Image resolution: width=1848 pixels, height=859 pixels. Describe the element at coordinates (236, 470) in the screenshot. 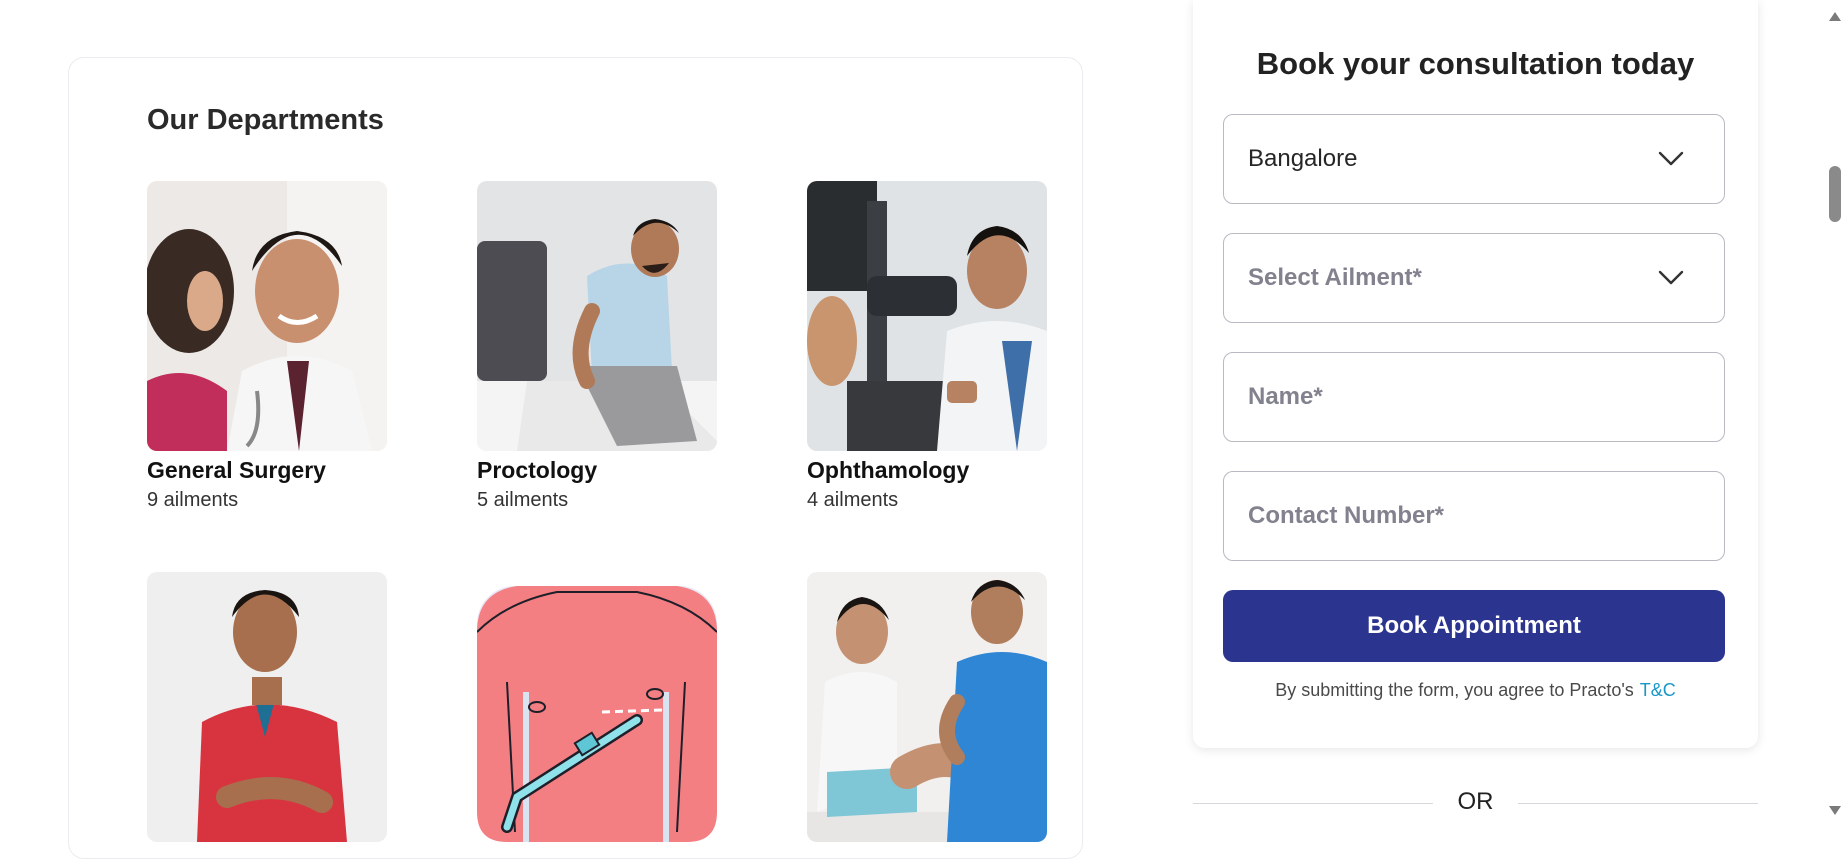

I see `department-name: General Surgery` at that location.